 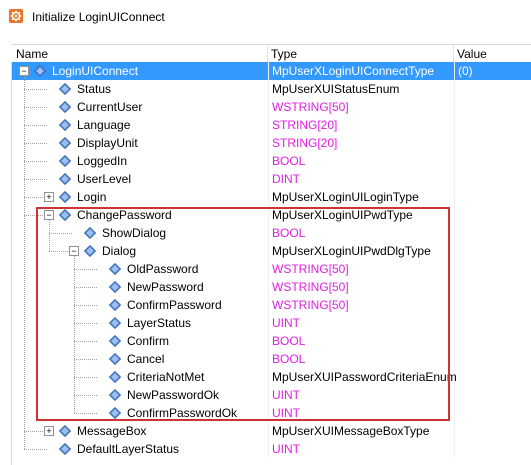 I want to click on variable-name: Cancel, so click(x=146, y=359).